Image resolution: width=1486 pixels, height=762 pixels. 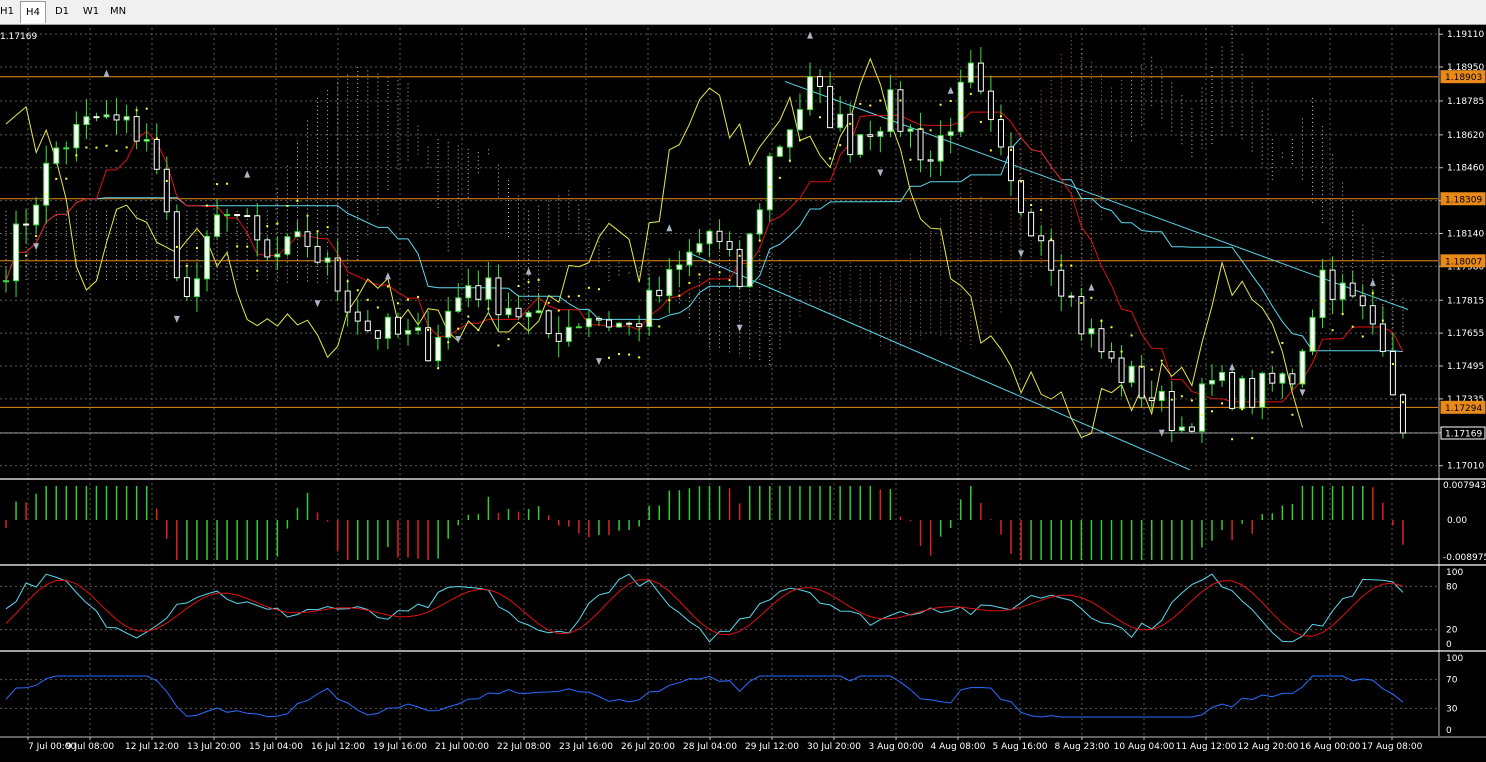 I want to click on macd-histogram, so click(x=704, y=523).